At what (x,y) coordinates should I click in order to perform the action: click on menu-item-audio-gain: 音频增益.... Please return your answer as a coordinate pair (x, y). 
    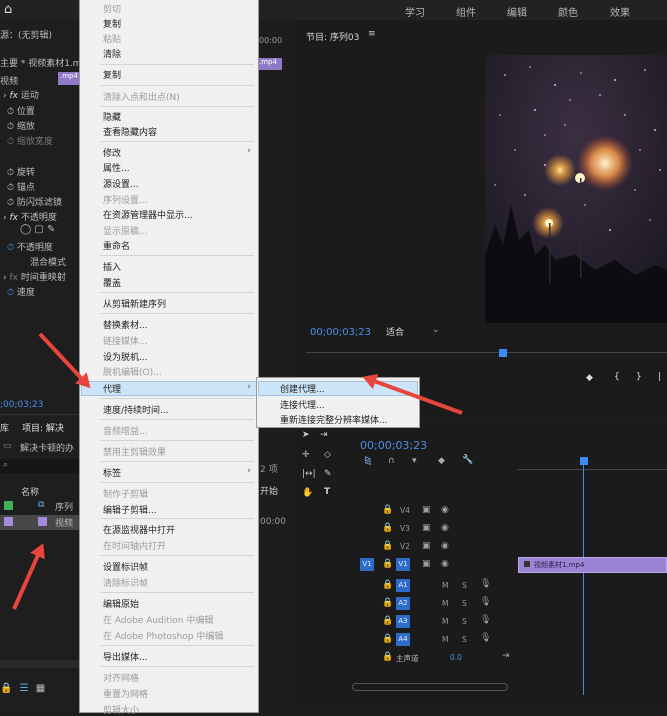
    Looking at the image, I should click on (125, 430).